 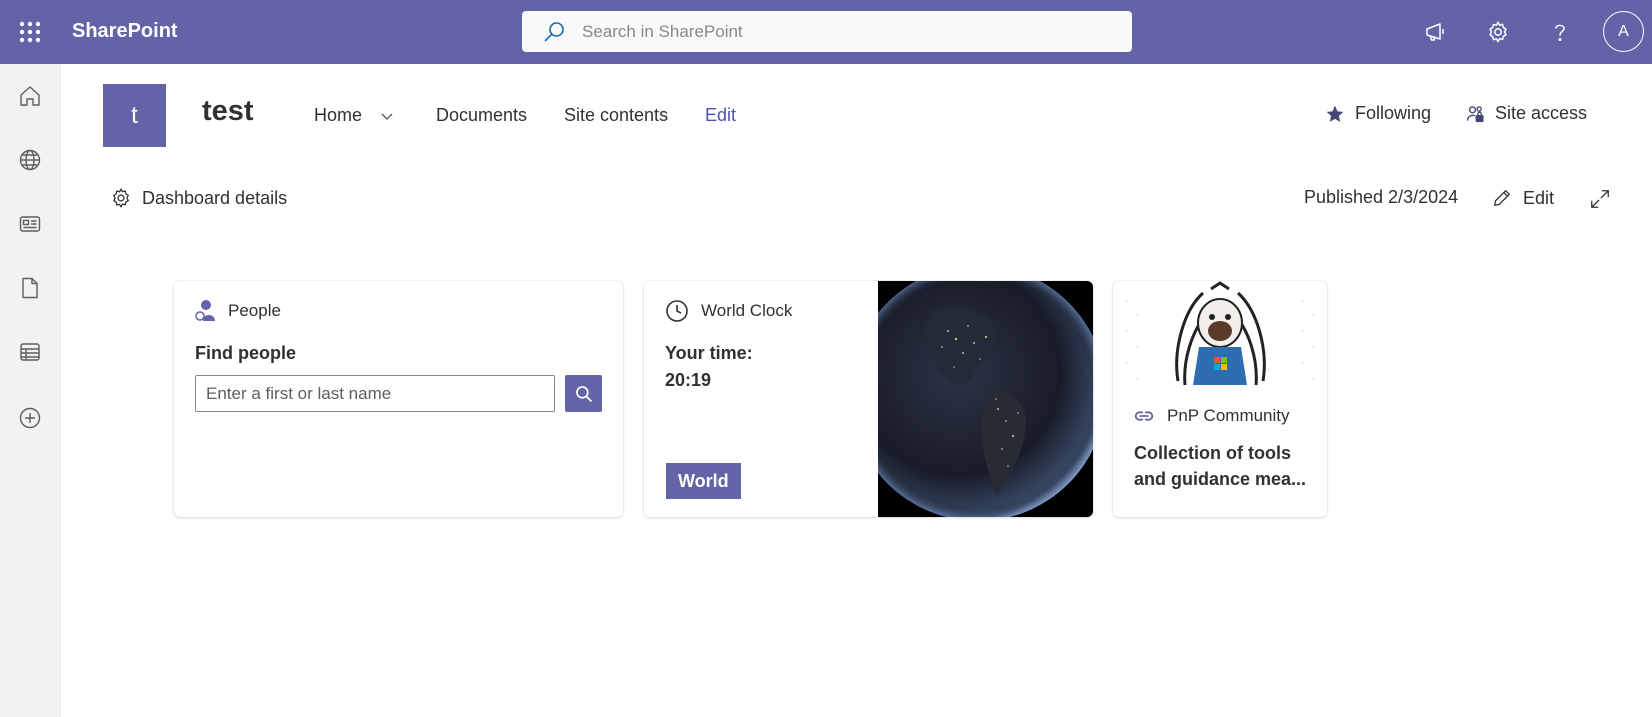 I want to click on site-access-button: Site access, so click(x=1526, y=113).